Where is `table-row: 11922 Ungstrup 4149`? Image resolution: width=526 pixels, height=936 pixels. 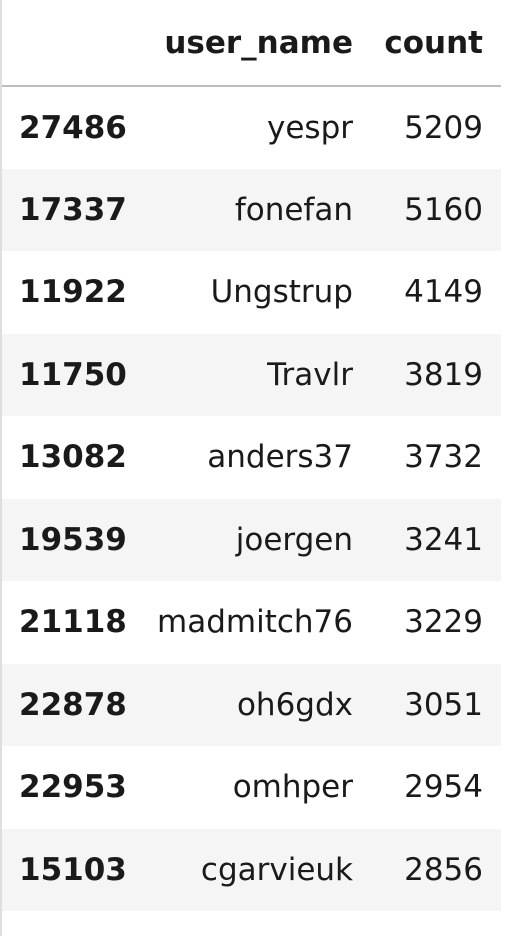
table-row: 11922 Ungstrup 4149 is located at coordinates (251, 292).